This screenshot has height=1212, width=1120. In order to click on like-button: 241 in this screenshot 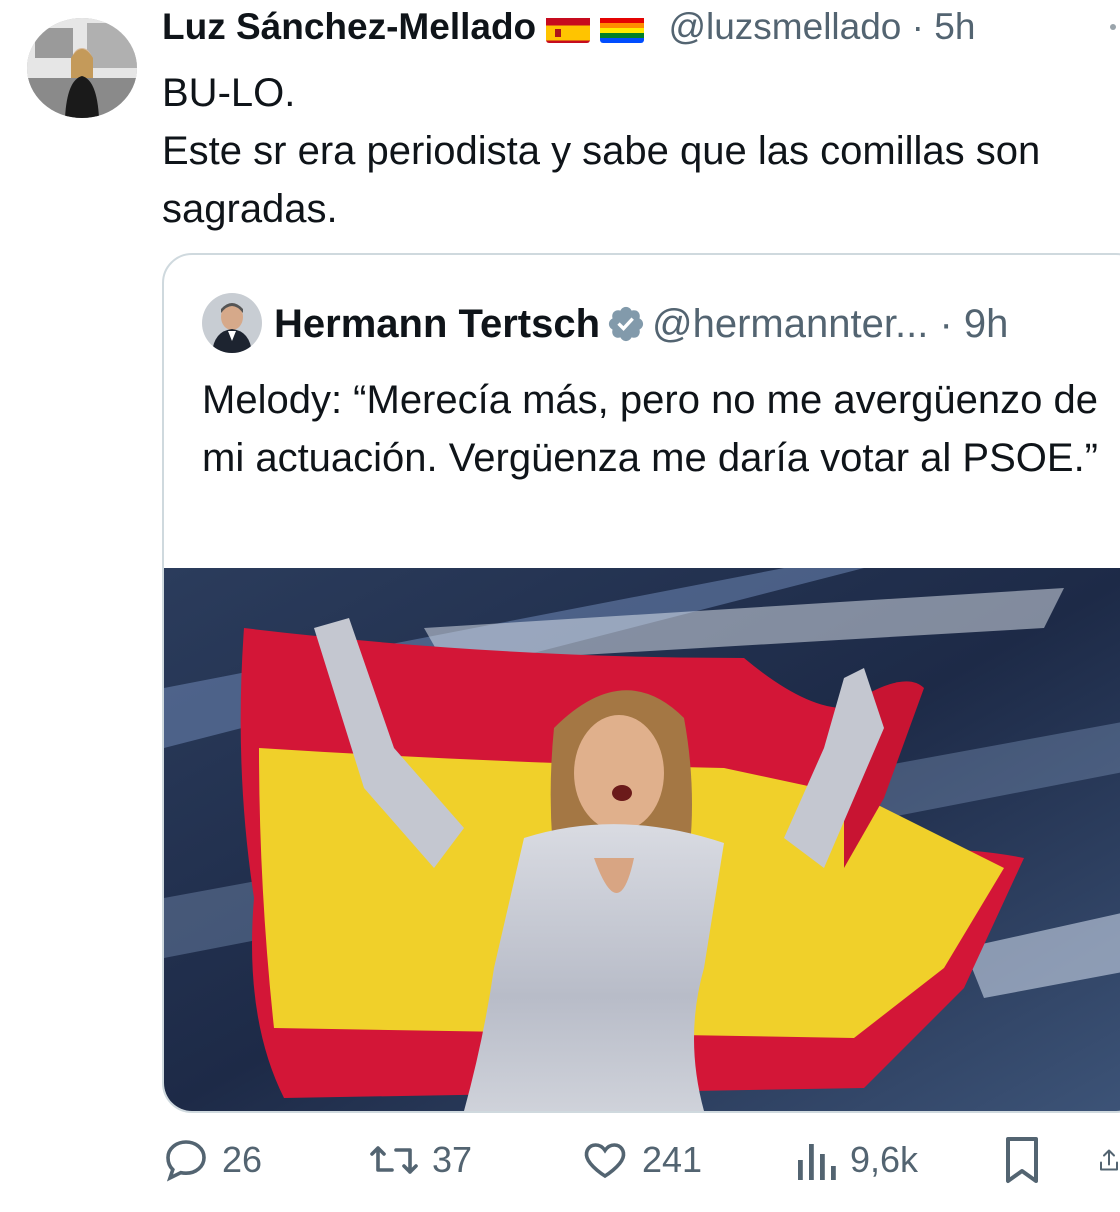, I will do `click(641, 1160)`.